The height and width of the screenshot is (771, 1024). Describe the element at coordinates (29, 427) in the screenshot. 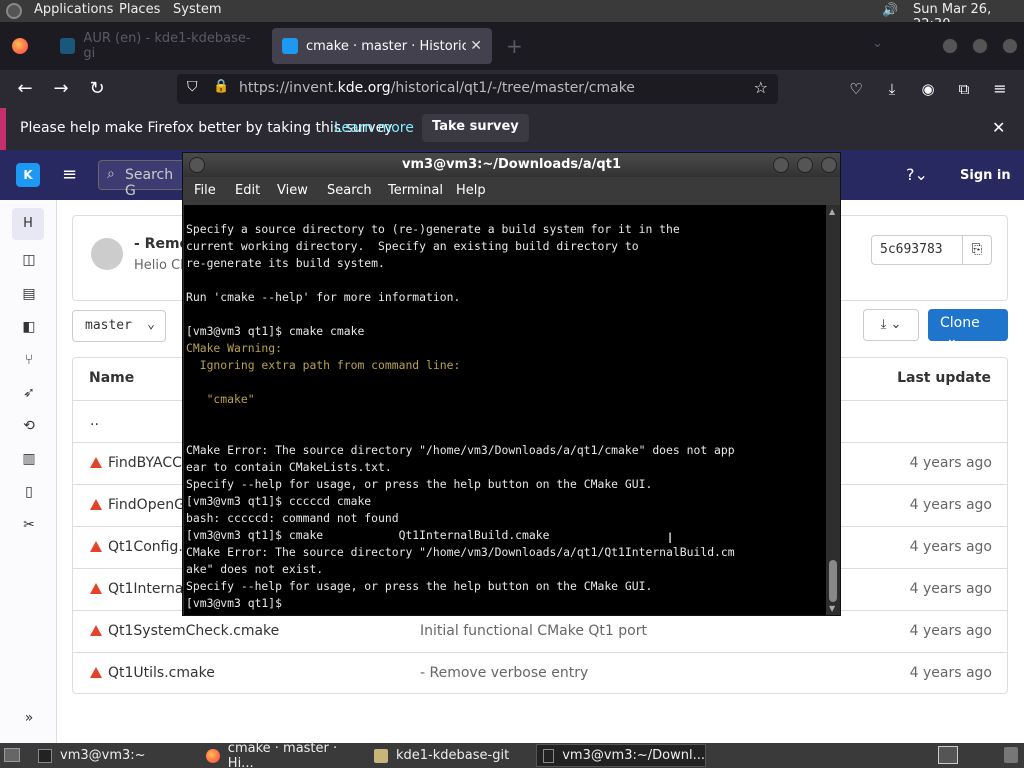

I see `deployments-icon: ⟲` at that location.